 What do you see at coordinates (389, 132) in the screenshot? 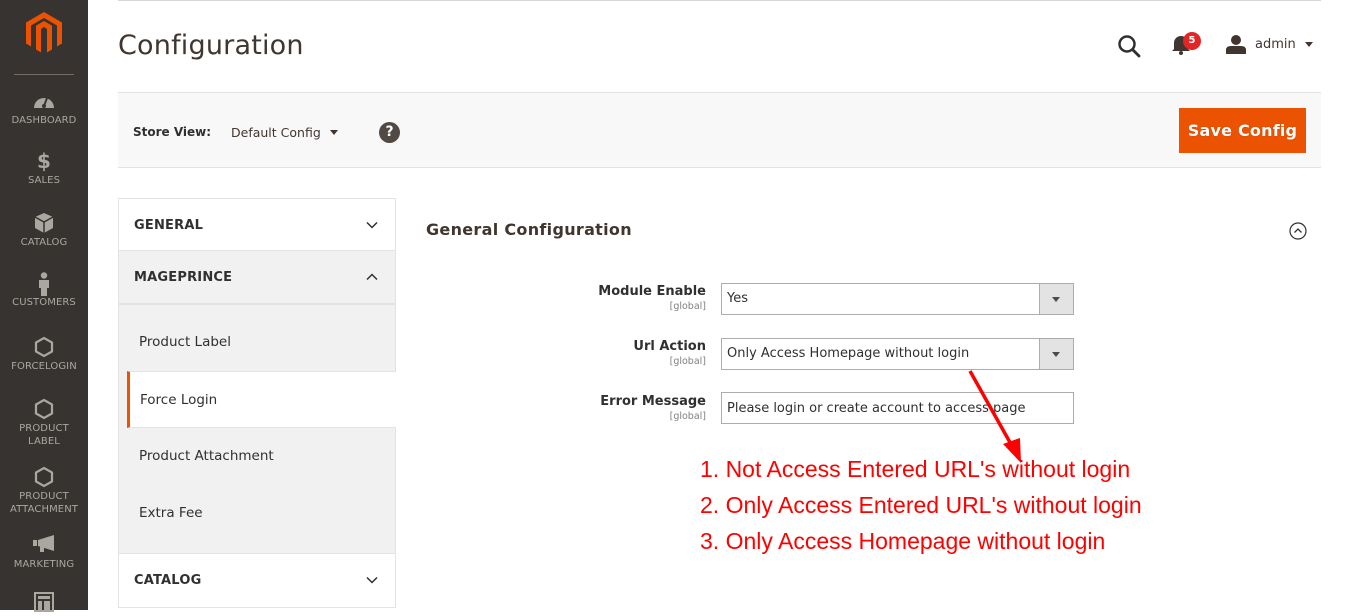
I see `help-icon: ?` at bounding box center [389, 132].